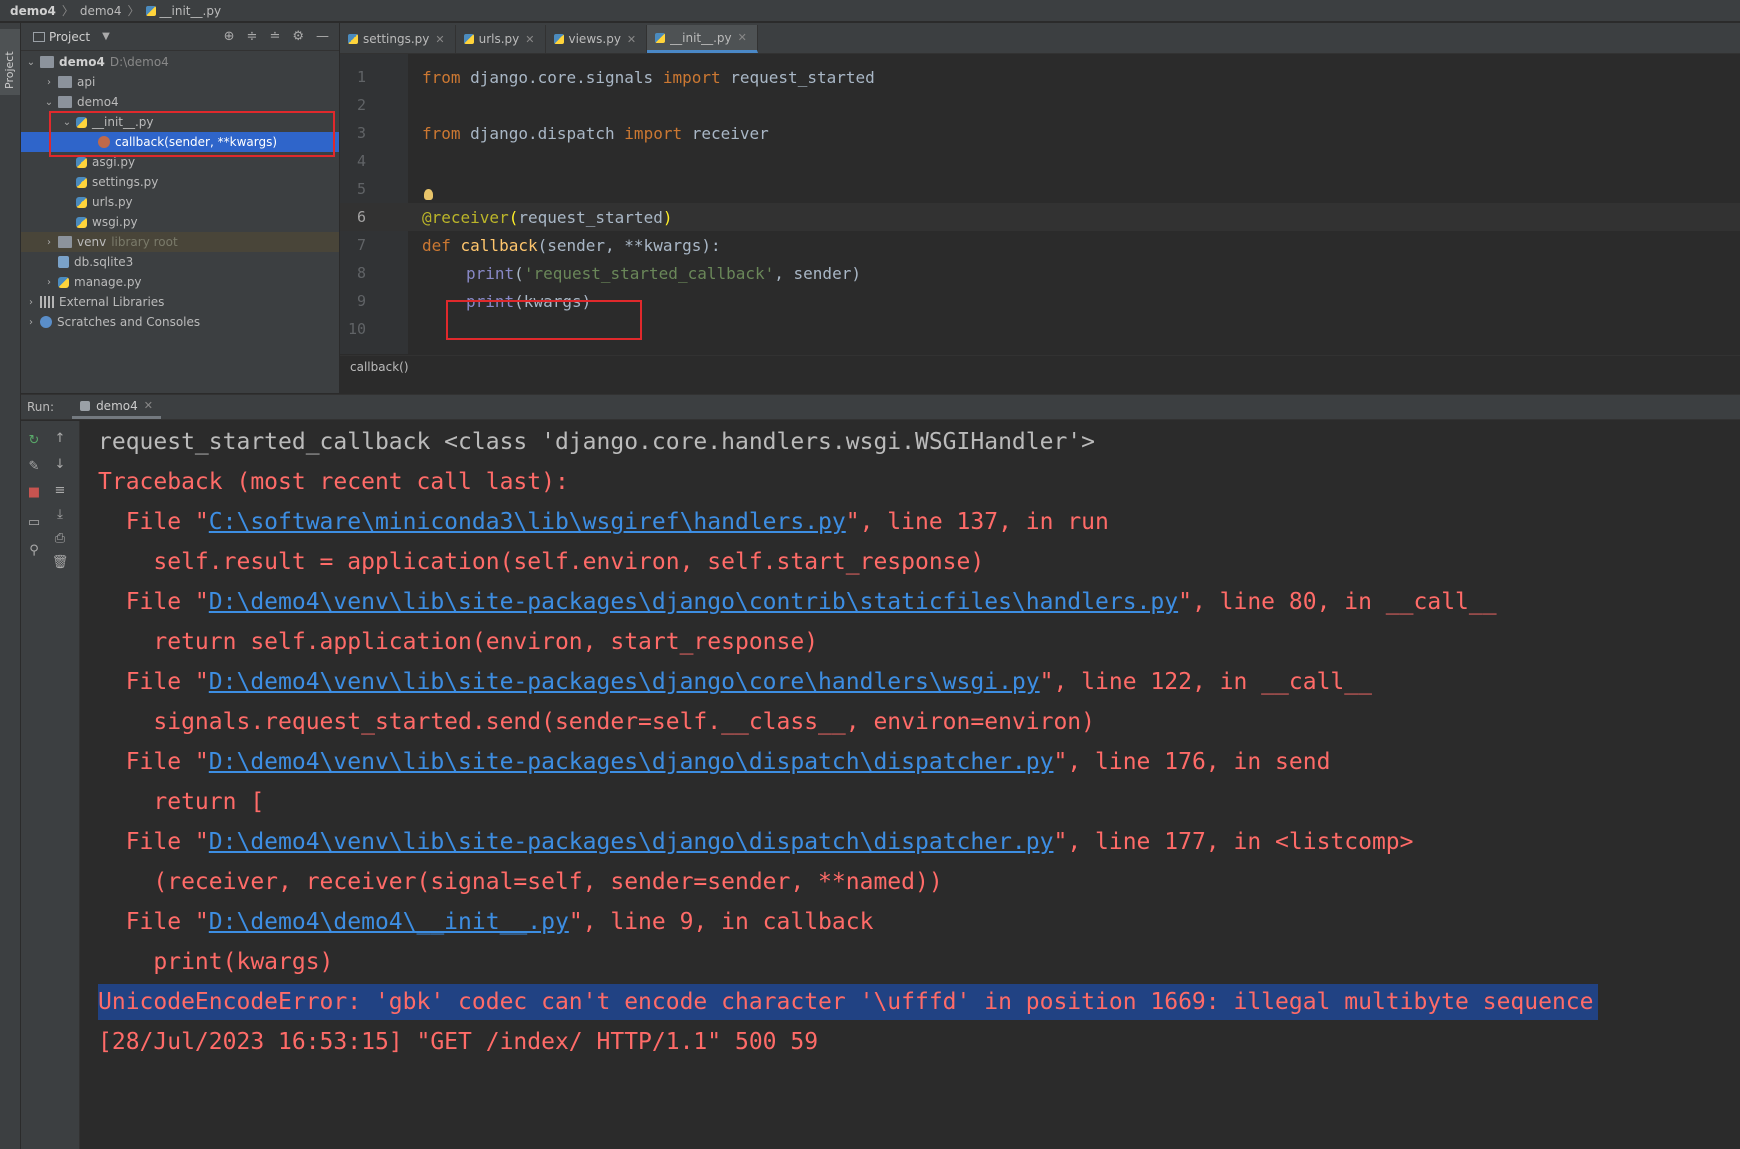 This screenshot has width=1740, height=1149. What do you see at coordinates (229, 36) in the screenshot?
I see `locate-icon: ⊕` at bounding box center [229, 36].